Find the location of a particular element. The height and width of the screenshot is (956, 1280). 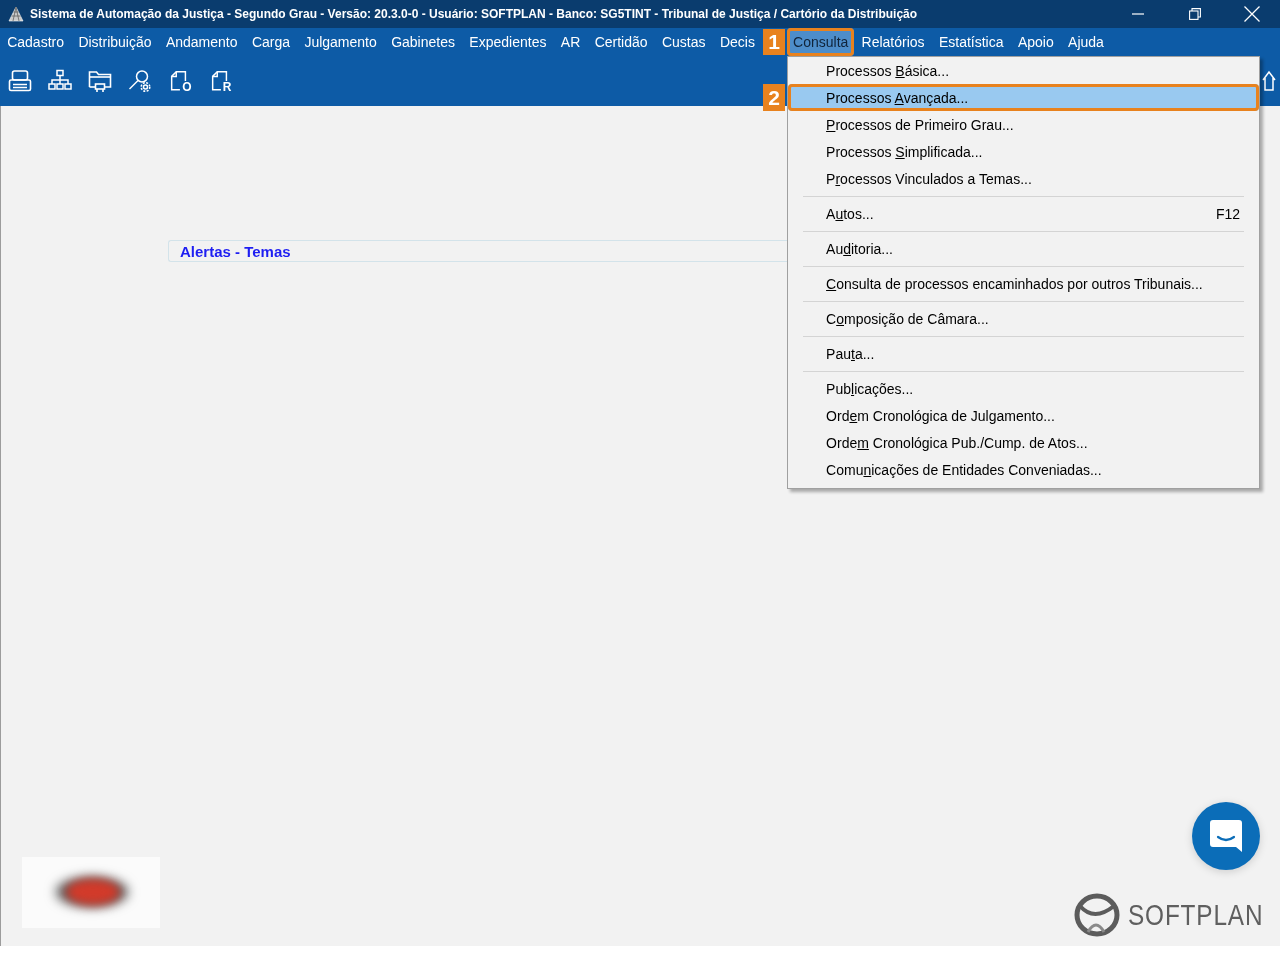

menu-item: Consulta is located at coordinates (821, 42).